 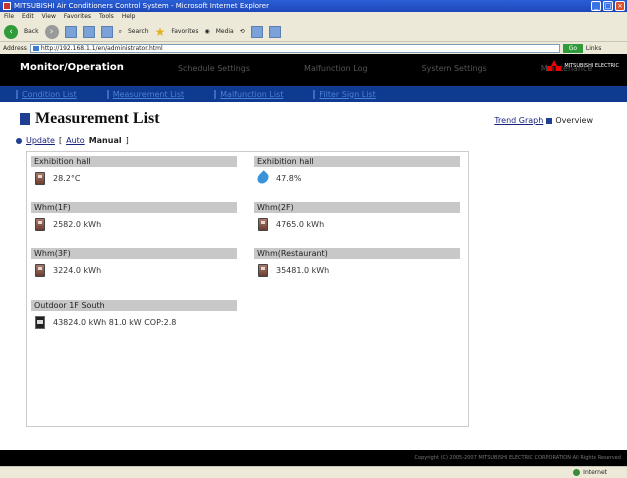 What do you see at coordinates (106, 17) in the screenshot?
I see `menu-tools: Tools` at bounding box center [106, 17].